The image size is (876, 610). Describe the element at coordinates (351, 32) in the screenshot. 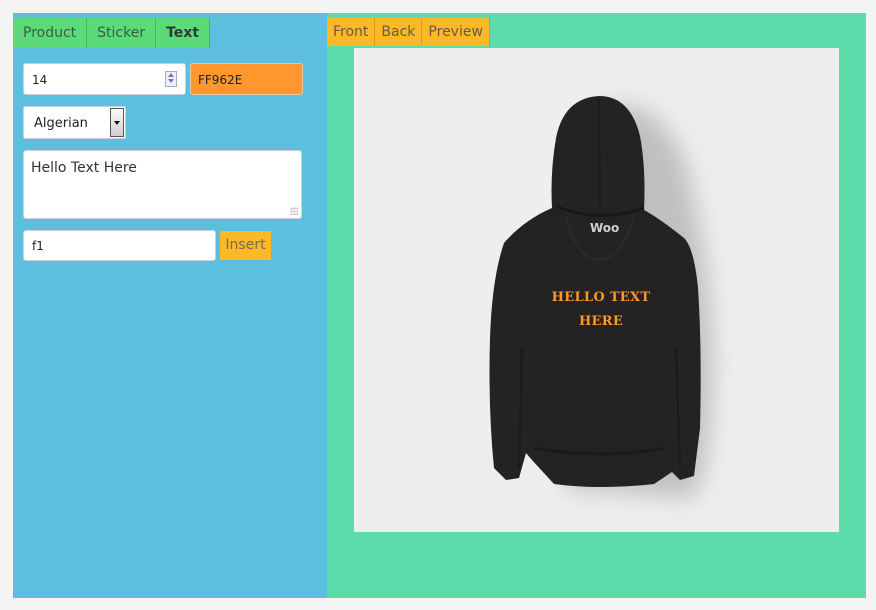

I see `tab-front: Front` at that location.